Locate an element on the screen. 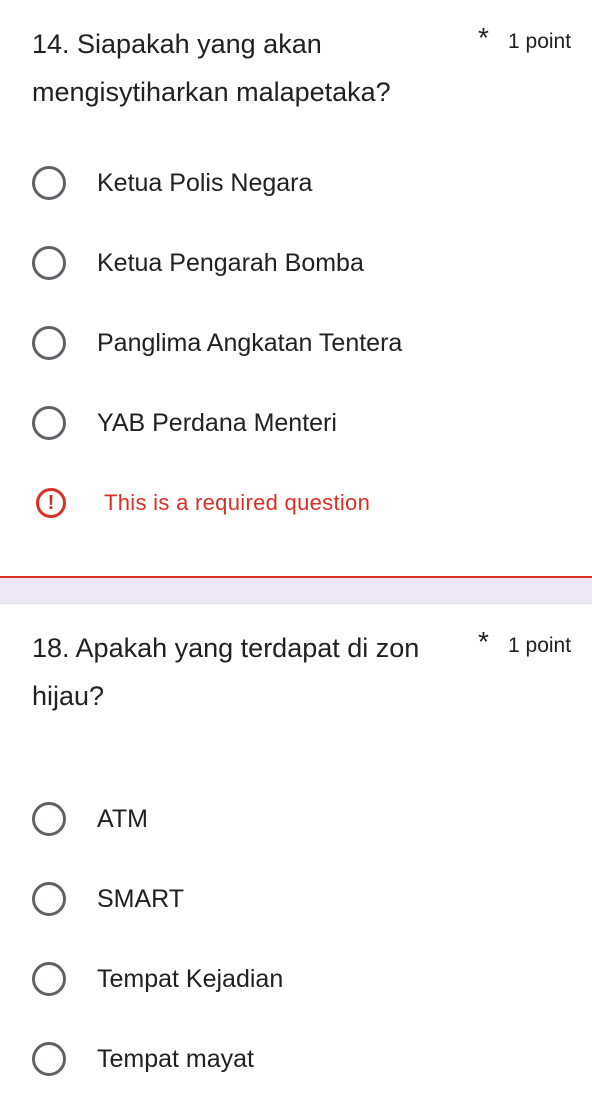 The width and height of the screenshot is (592, 1110). option-label: SMART is located at coordinates (141, 898).